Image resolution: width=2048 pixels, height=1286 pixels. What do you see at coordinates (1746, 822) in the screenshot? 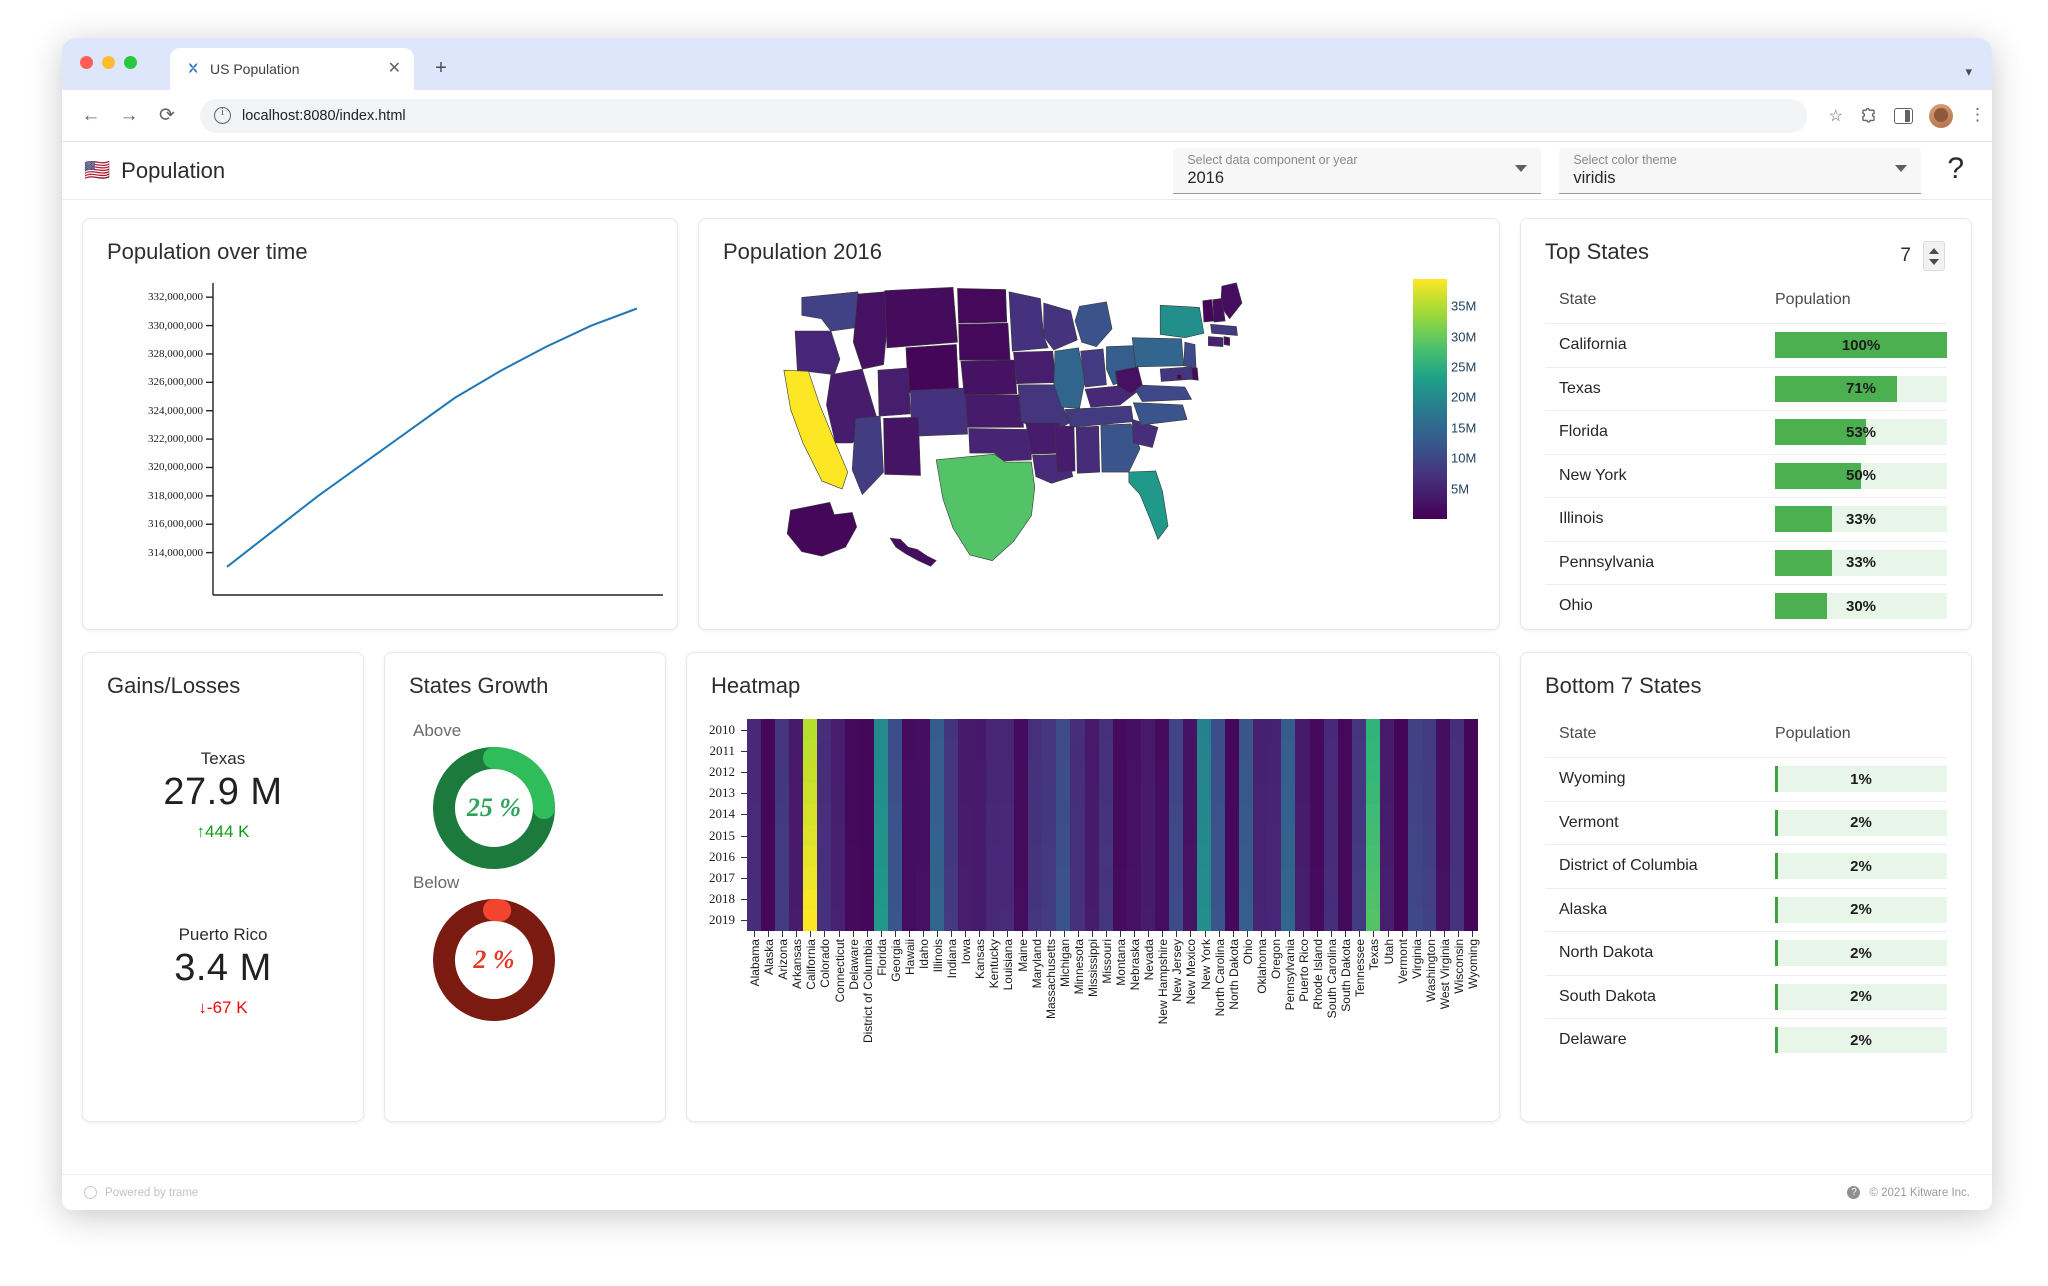
I see `table-row: Vermont 2%` at bounding box center [1746, 822].